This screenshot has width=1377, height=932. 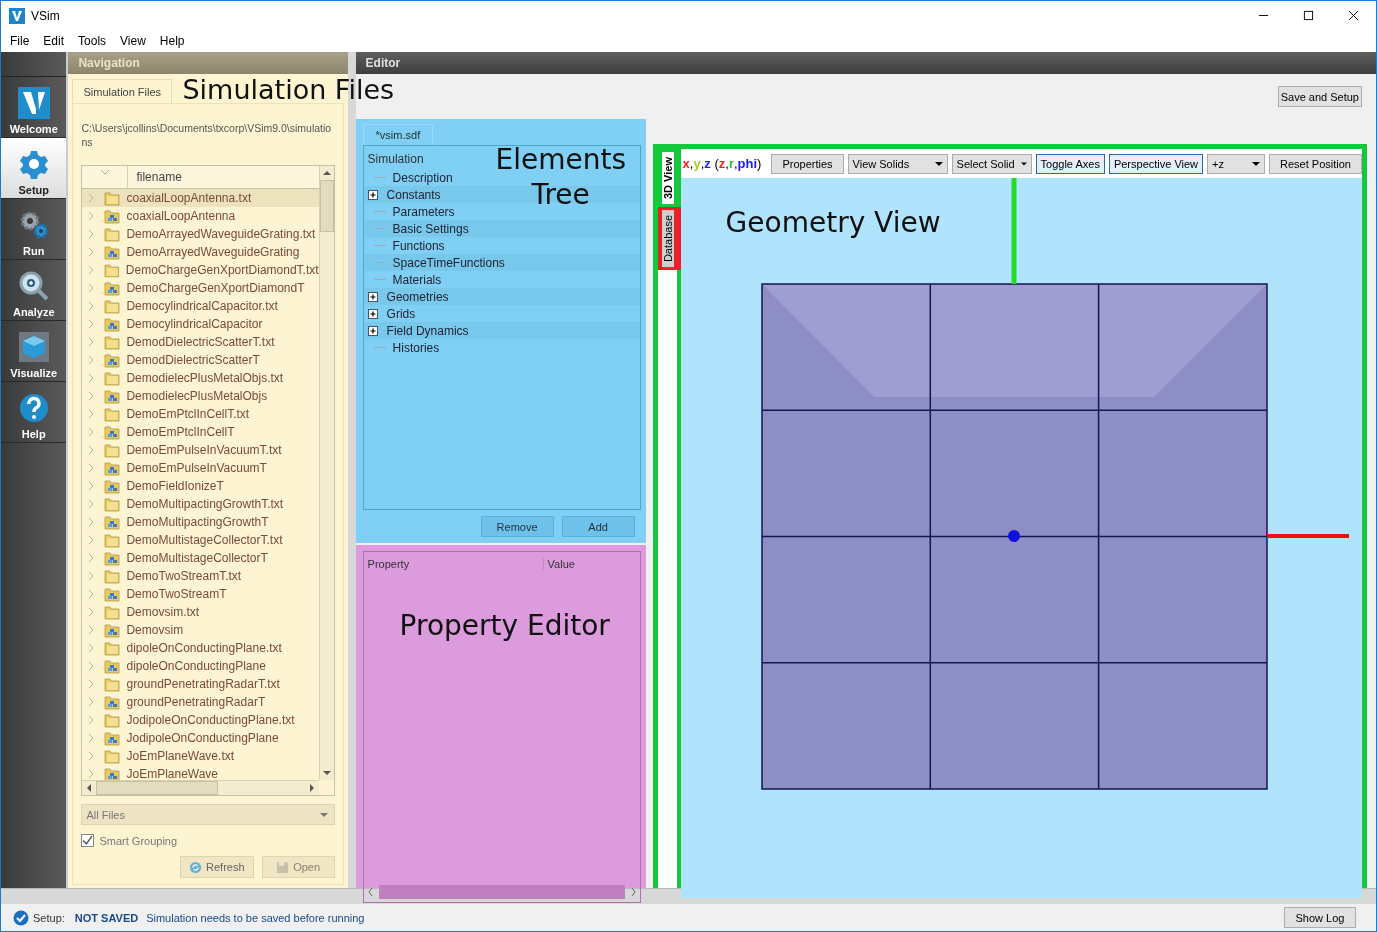 I want to click on tab: Simulation Files, so click(x=122, y=91).